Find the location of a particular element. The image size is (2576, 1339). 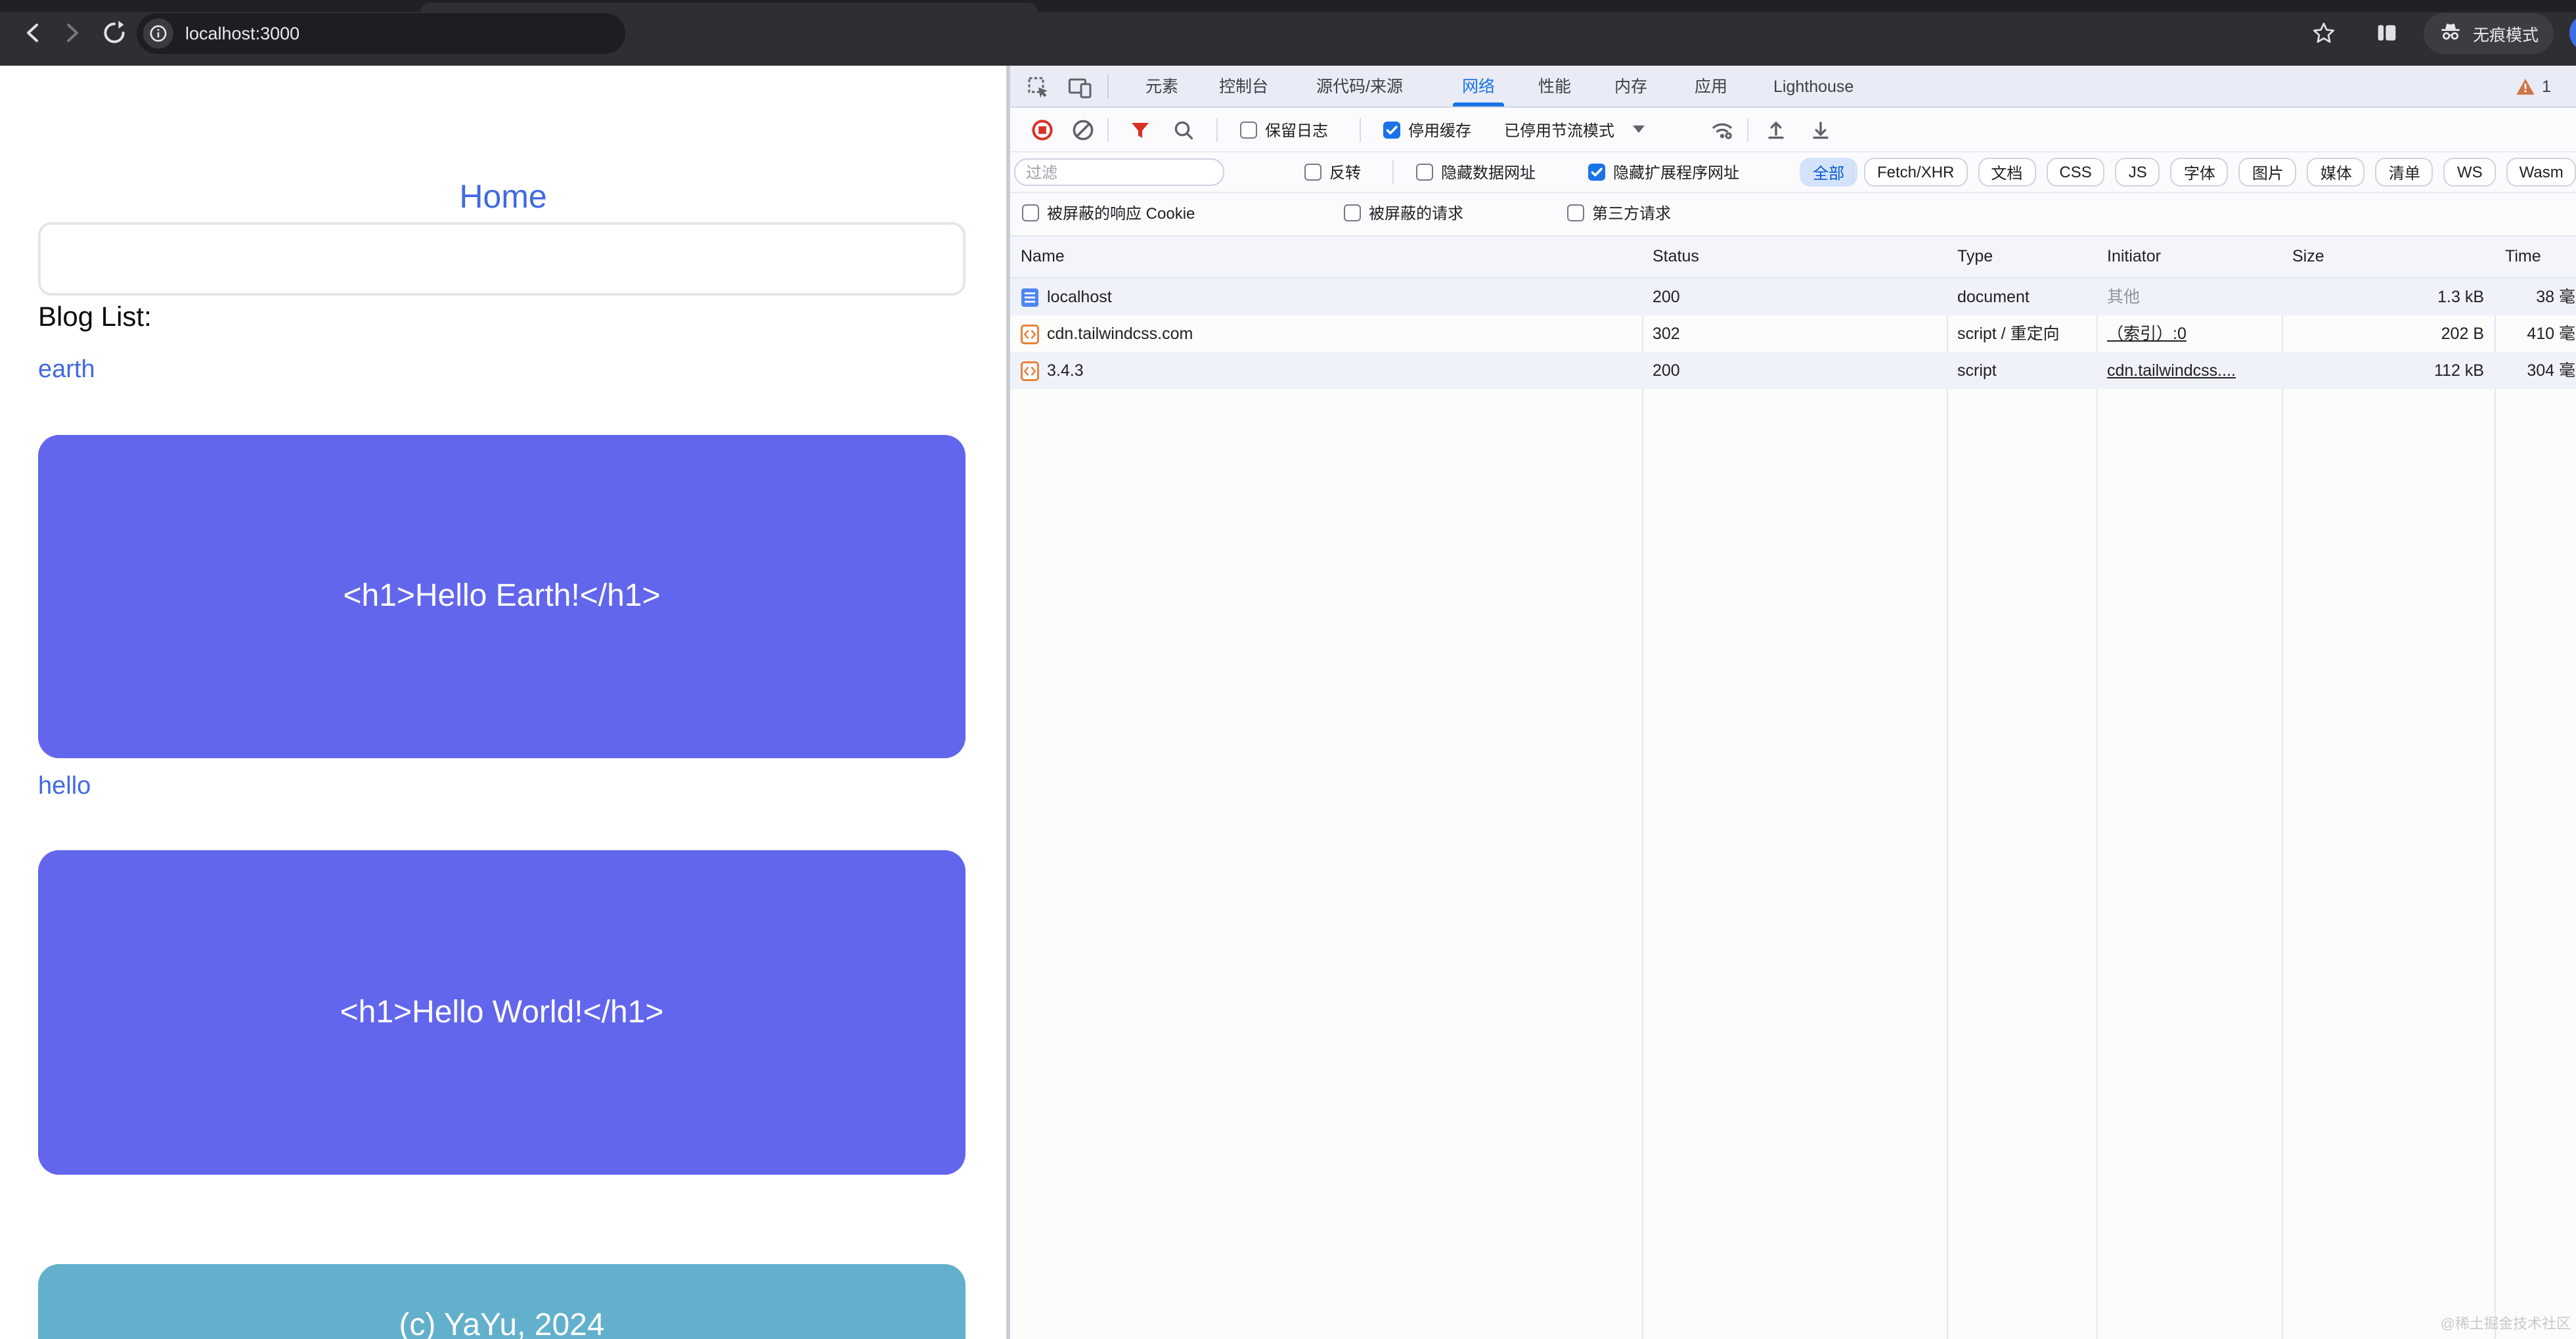

record-icon is located at coordinates (1042, 129).